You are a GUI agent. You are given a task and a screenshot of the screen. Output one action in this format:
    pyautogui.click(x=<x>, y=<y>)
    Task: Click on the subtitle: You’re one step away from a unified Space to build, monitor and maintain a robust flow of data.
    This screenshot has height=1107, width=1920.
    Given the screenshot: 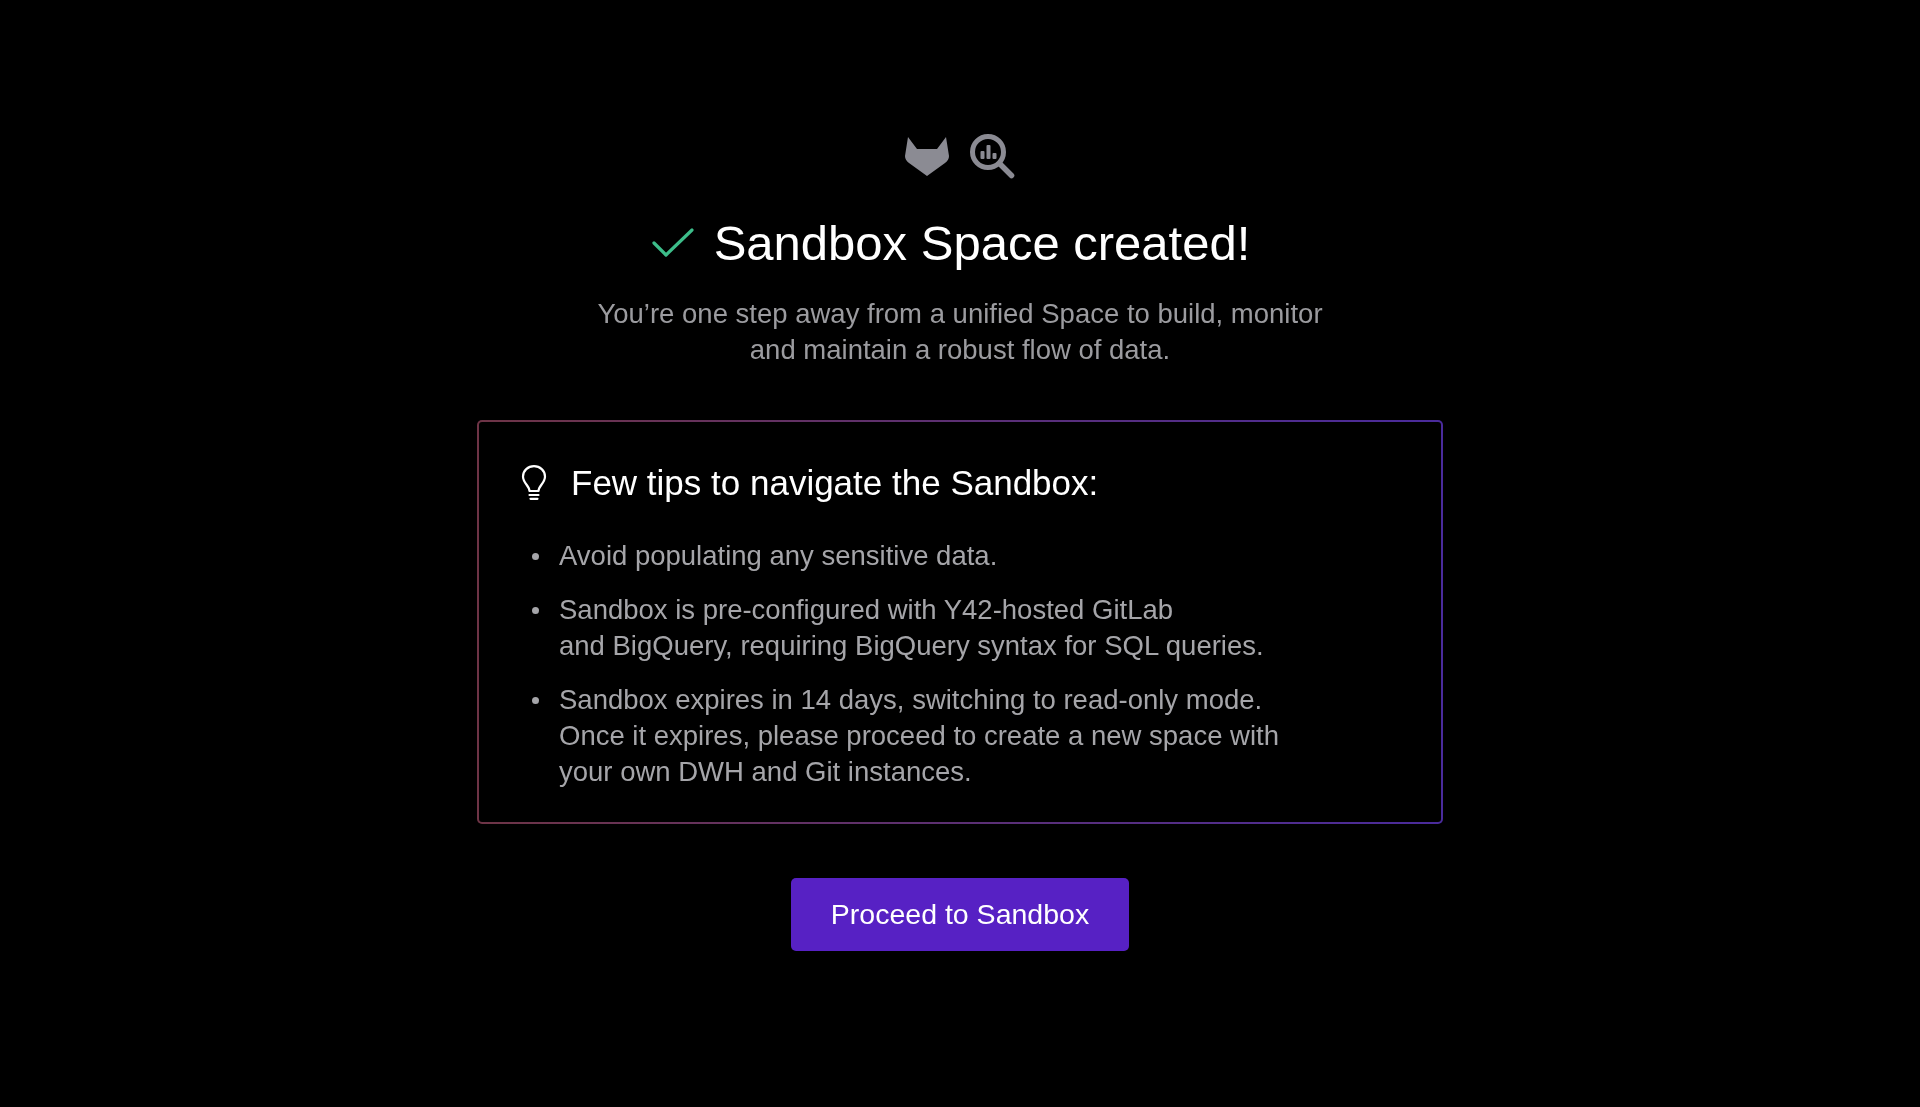 What is the action you would take?
    pyautogui.click(x=960, y=332)
    